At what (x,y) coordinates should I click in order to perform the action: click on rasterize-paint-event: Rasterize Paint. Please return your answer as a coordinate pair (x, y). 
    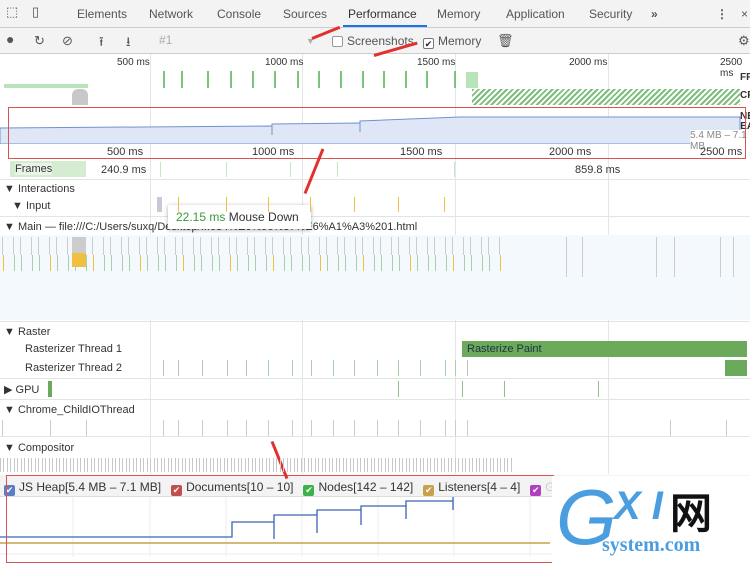
    Looking at the image, I should click on (604, 349).